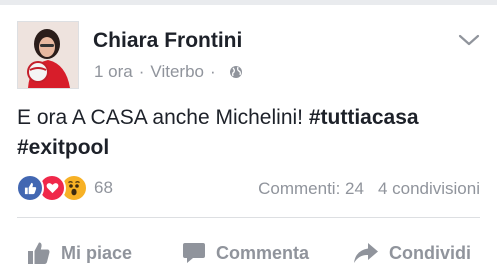 The height and width of the screenshot is (280, 497). Describe the element at coordinates (97, 252) in the screenshot. I see `like-button-label: Mi piace` at that location.